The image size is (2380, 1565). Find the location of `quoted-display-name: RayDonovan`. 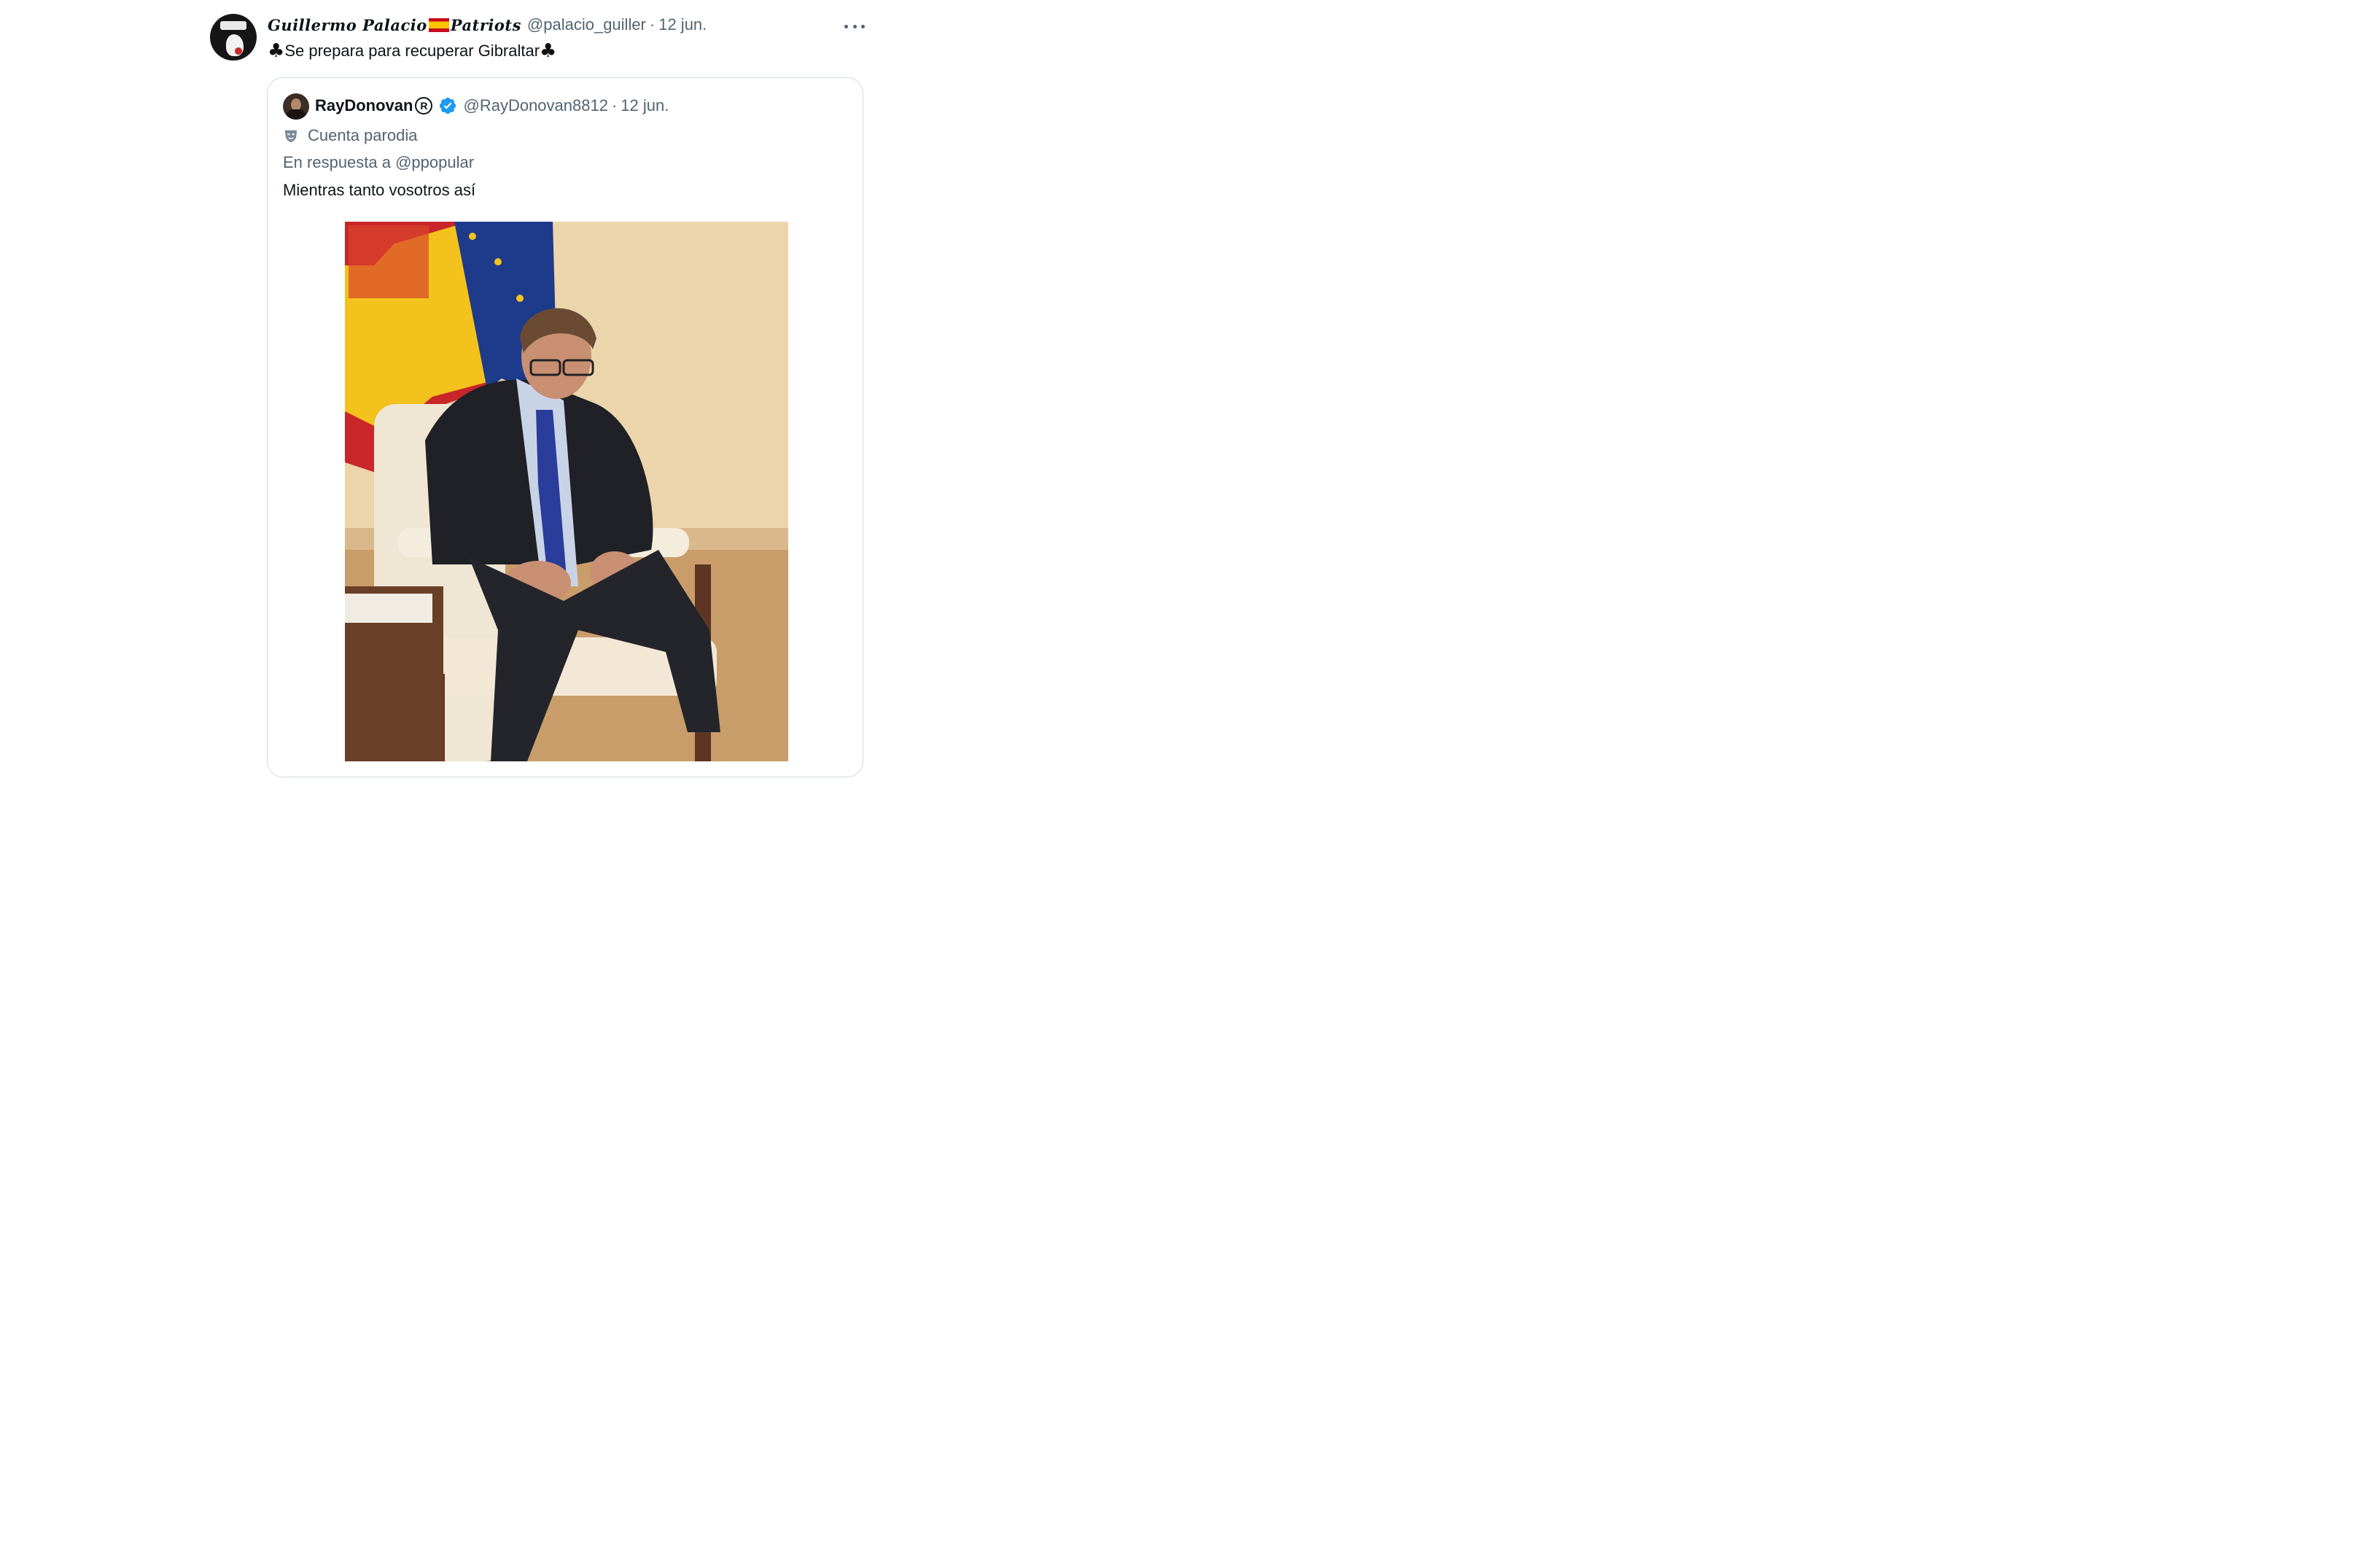

quoted-display-name: RayDonovan is located at coordinates (364, 105).